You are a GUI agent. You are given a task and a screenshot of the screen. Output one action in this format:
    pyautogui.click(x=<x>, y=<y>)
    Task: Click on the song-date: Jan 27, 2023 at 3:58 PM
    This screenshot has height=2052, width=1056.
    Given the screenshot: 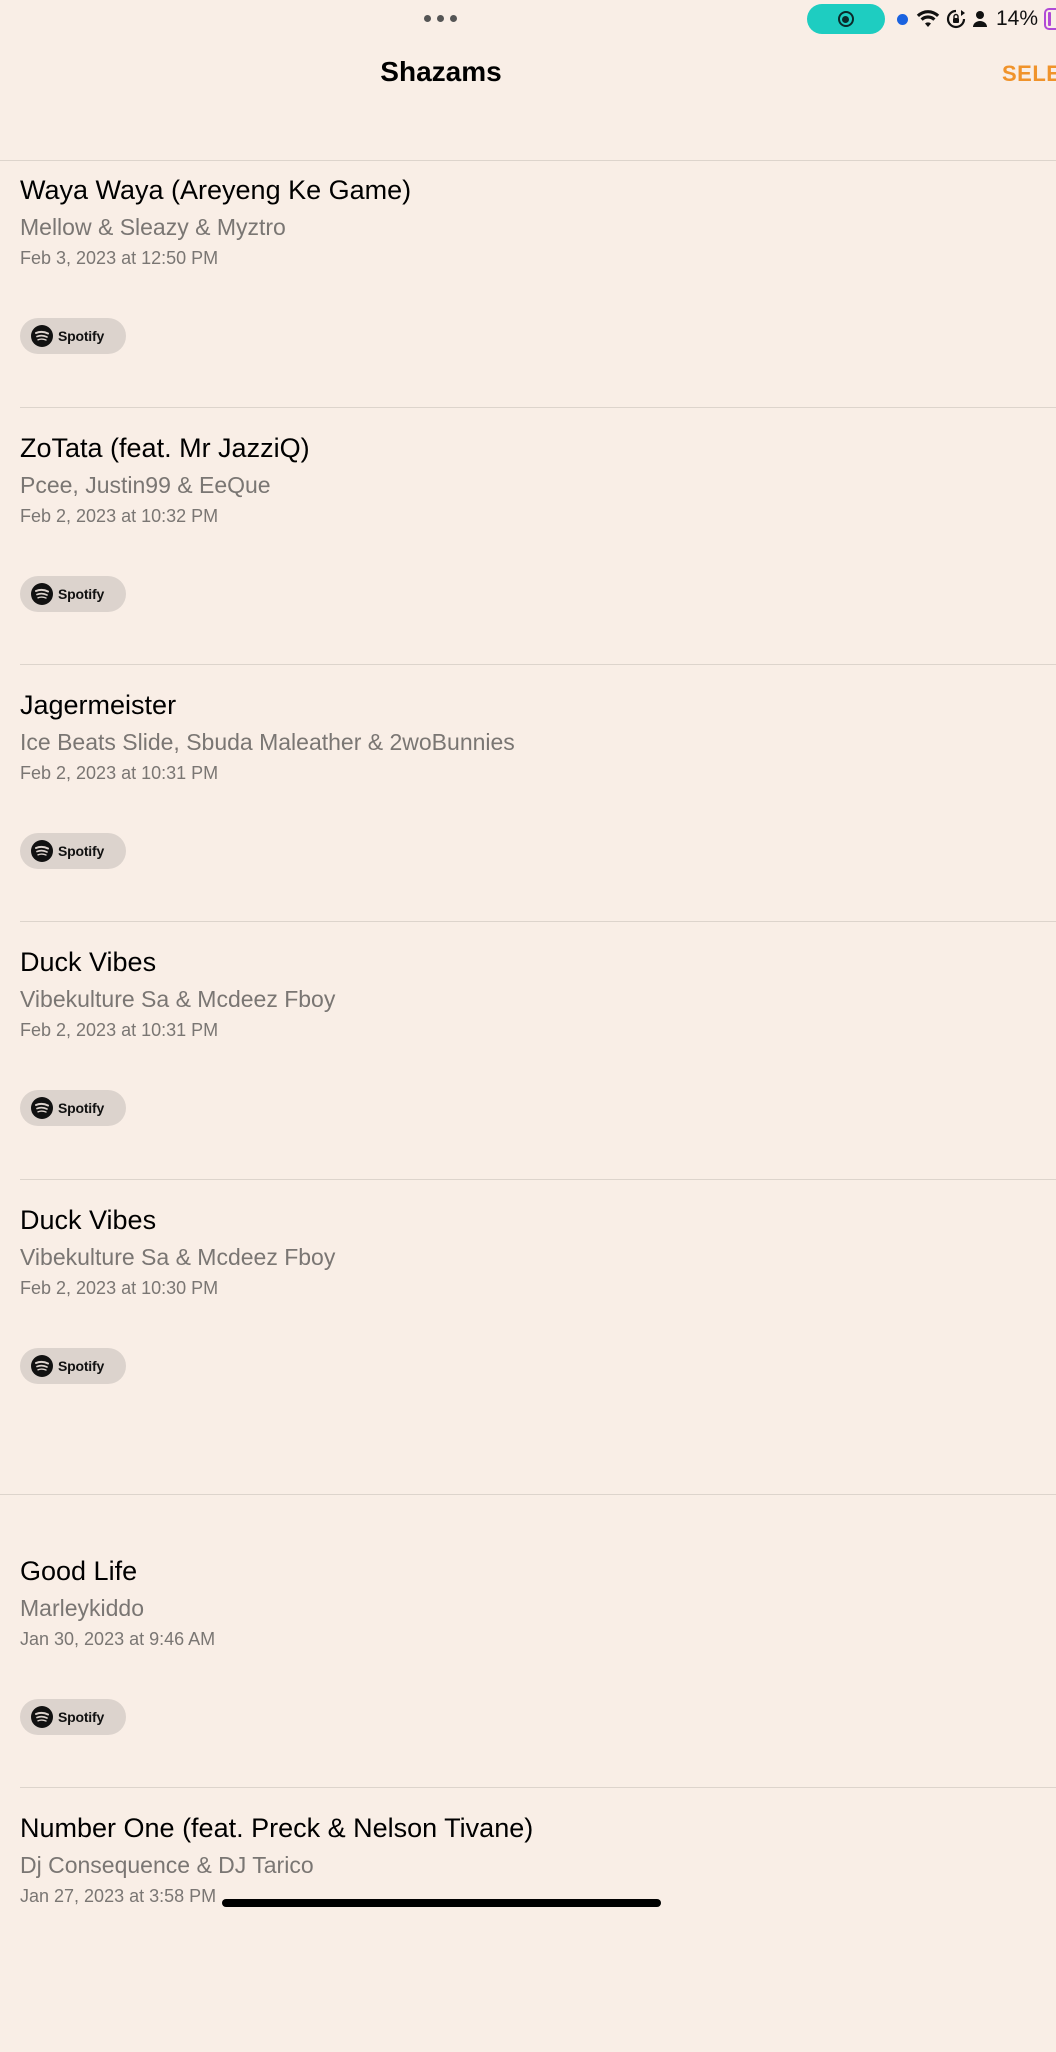 What is the action you would take?
    pyautogui.click(x=118, y=1896)
    